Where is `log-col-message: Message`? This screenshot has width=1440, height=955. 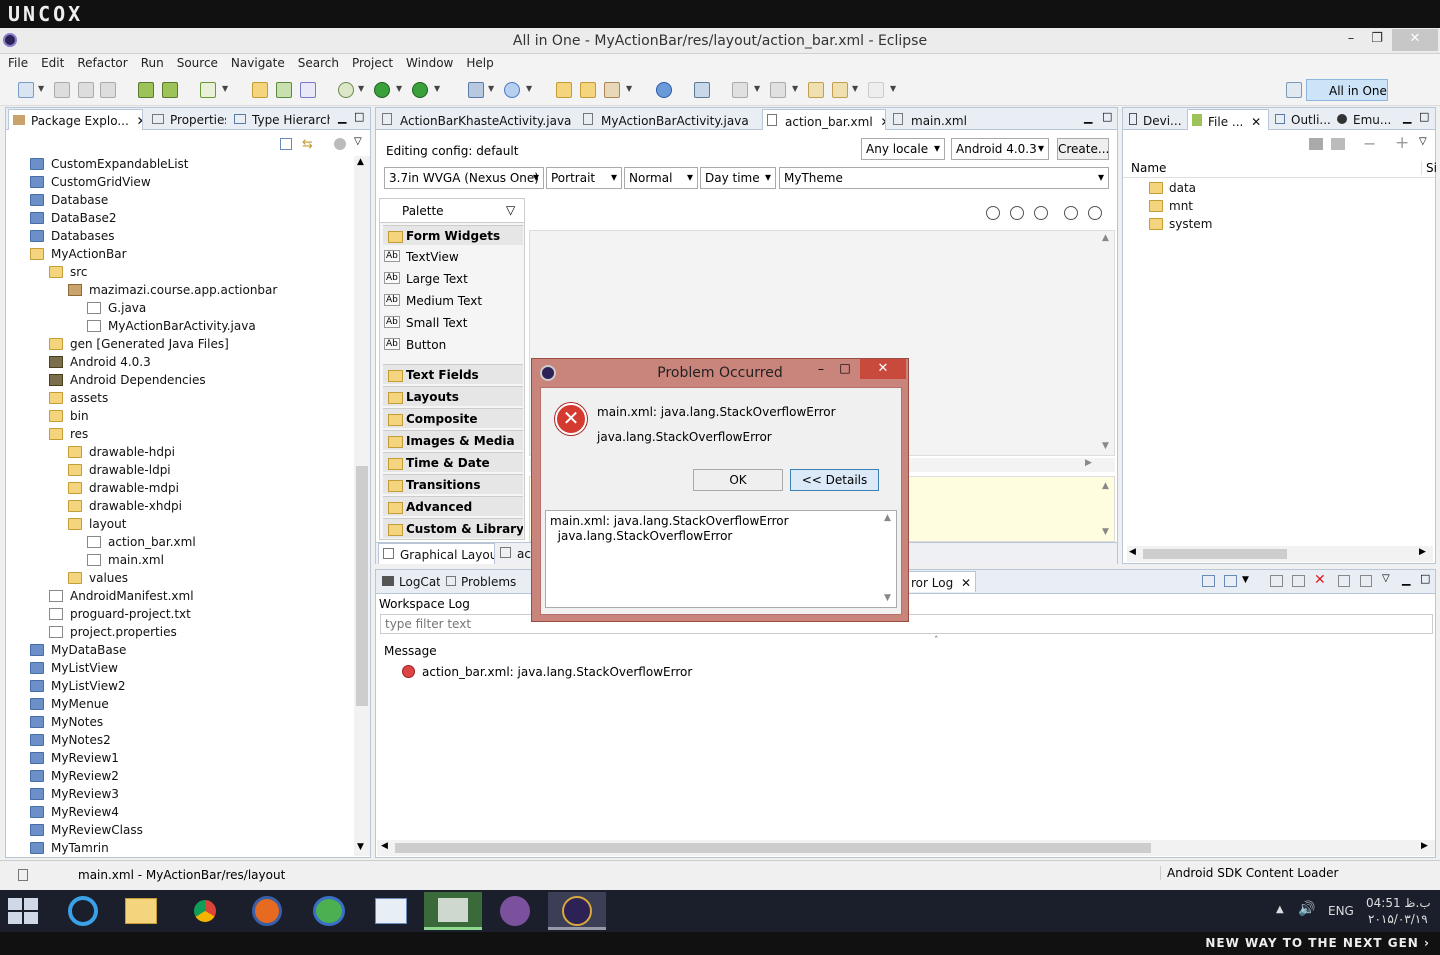 log-col-message: Message is located at coordinates (410, 651).